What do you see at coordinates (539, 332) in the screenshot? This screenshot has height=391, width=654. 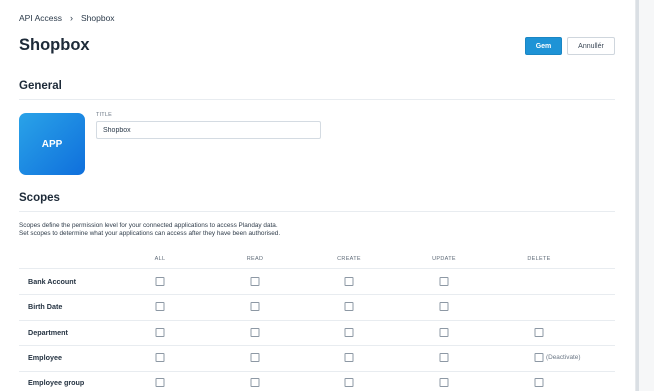 I see `checkbox-department-delete` at bounding box center [539, 332].